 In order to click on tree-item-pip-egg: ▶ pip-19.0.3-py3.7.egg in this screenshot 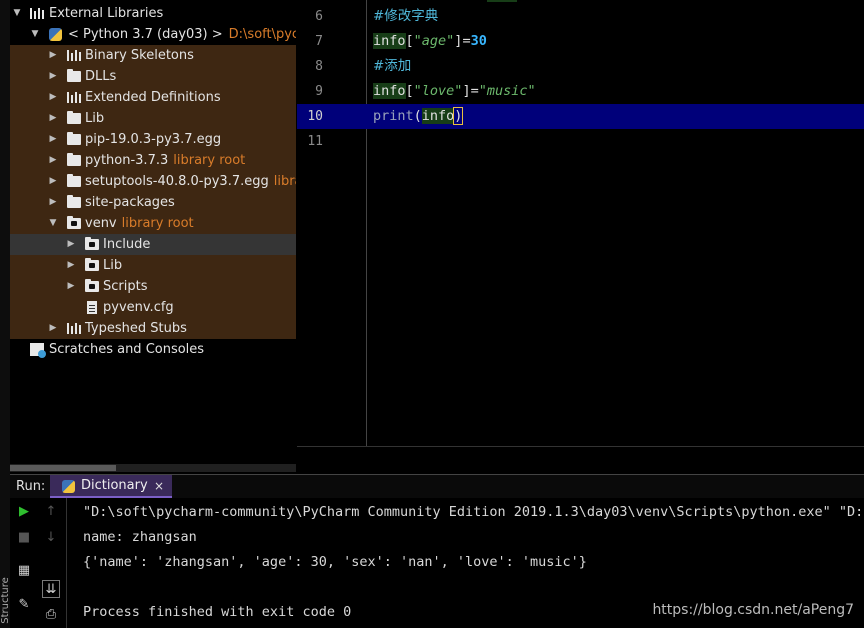, I will do `click(153, 139)`.